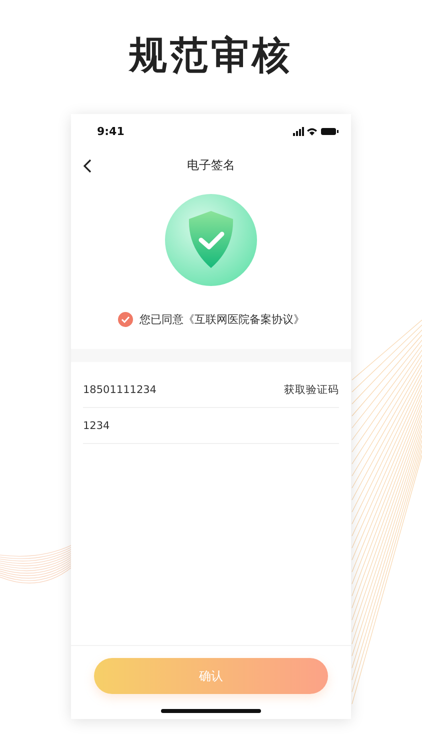 The width and height of the screenshot is (422, 750). Describe the element at coordinates (222, 319) in the screenshot. I see `agreement-text: 您已同意《互联网医院备案协议》` at that location.